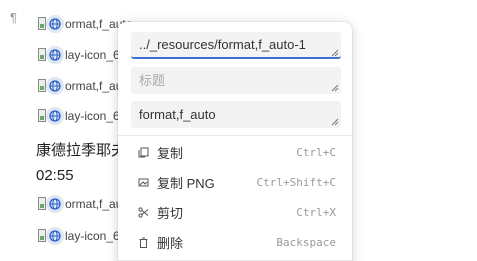 The height and width of the screenshot is (261, 477). Describe the element at coordinates (81, 150) in the screenshot. I see `document-heading: 康德拉季耶夫` at that location.